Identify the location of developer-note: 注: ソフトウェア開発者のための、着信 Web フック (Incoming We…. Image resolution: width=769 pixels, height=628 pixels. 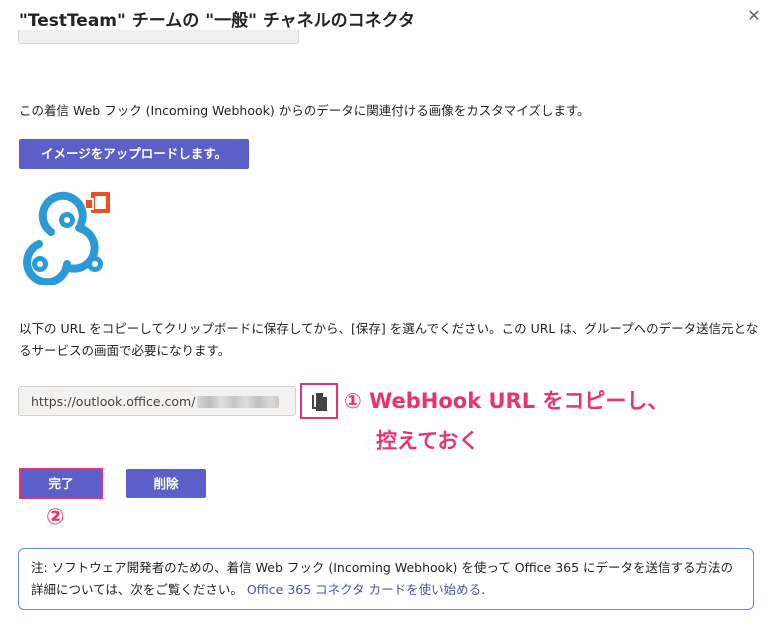
(386, 579).